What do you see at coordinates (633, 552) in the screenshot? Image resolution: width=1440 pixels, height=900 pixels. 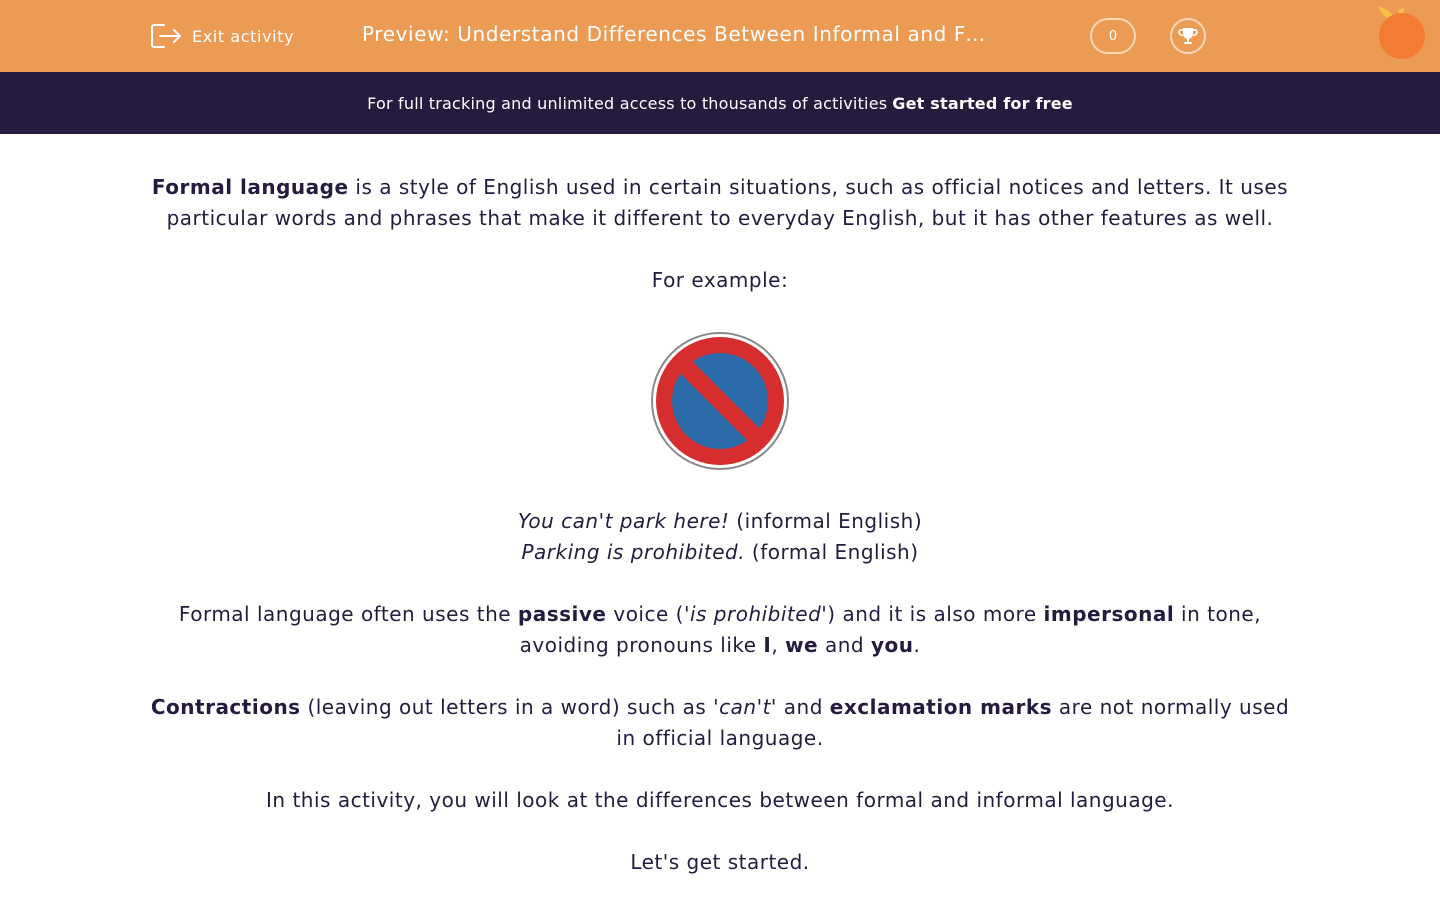 I see `formal-quote: Parking is prohibited.` at bounding box center [633, 552].